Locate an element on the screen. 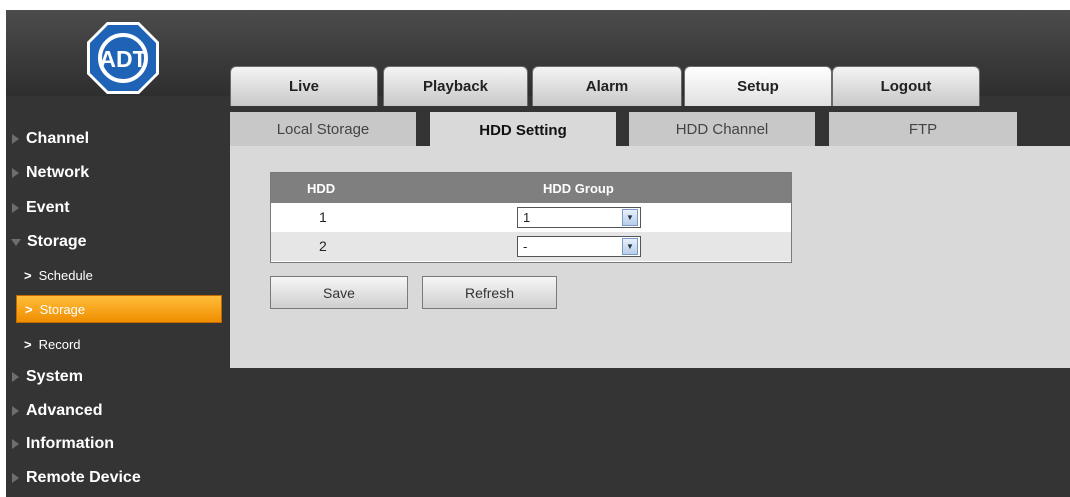 Image resolution: width=1070 pixels, height=497 pixels. sidebar-item-label: Remote Device is located at coordinates (83, 477).